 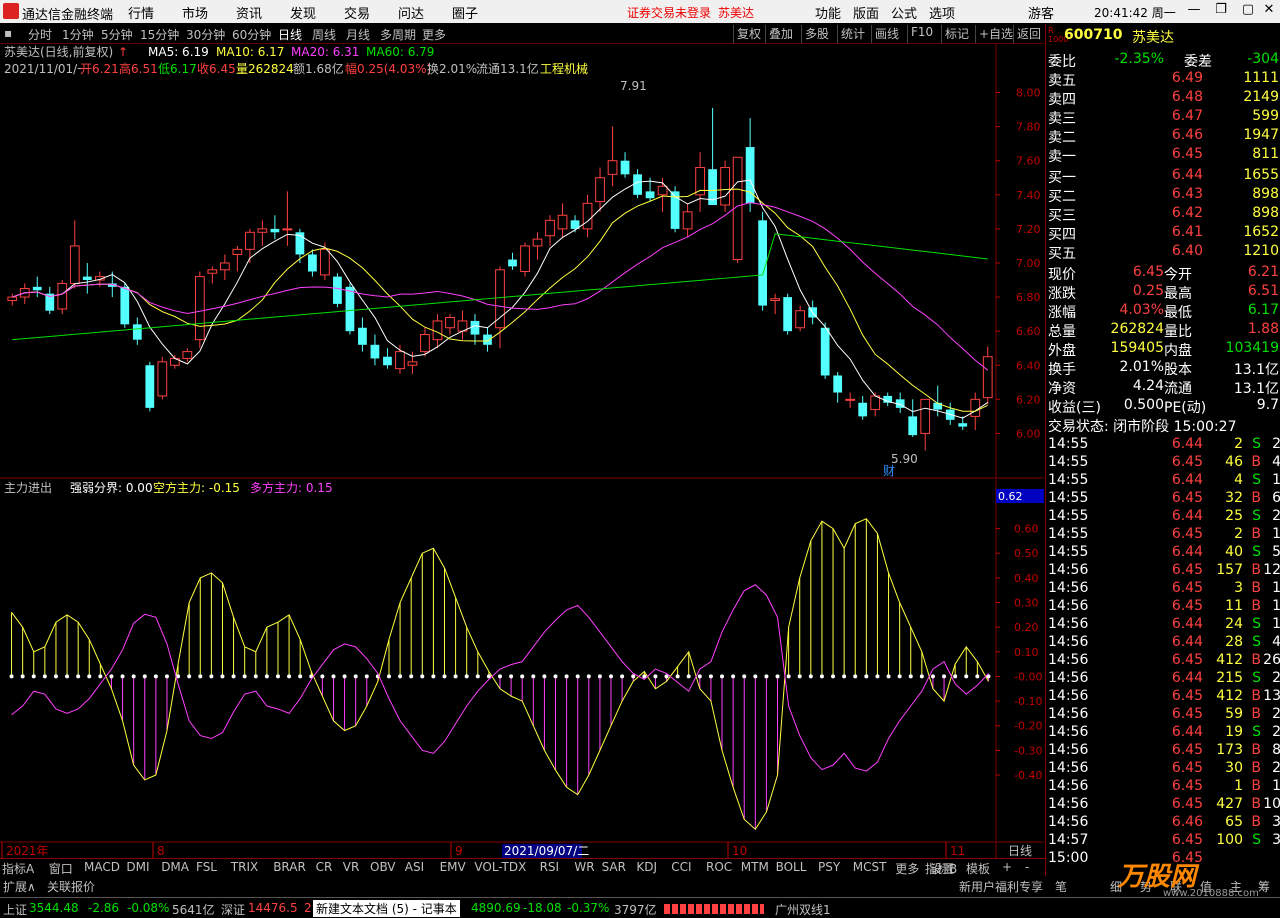 I want to click on tab-zhi: 值, so click(x=1206, y=886).